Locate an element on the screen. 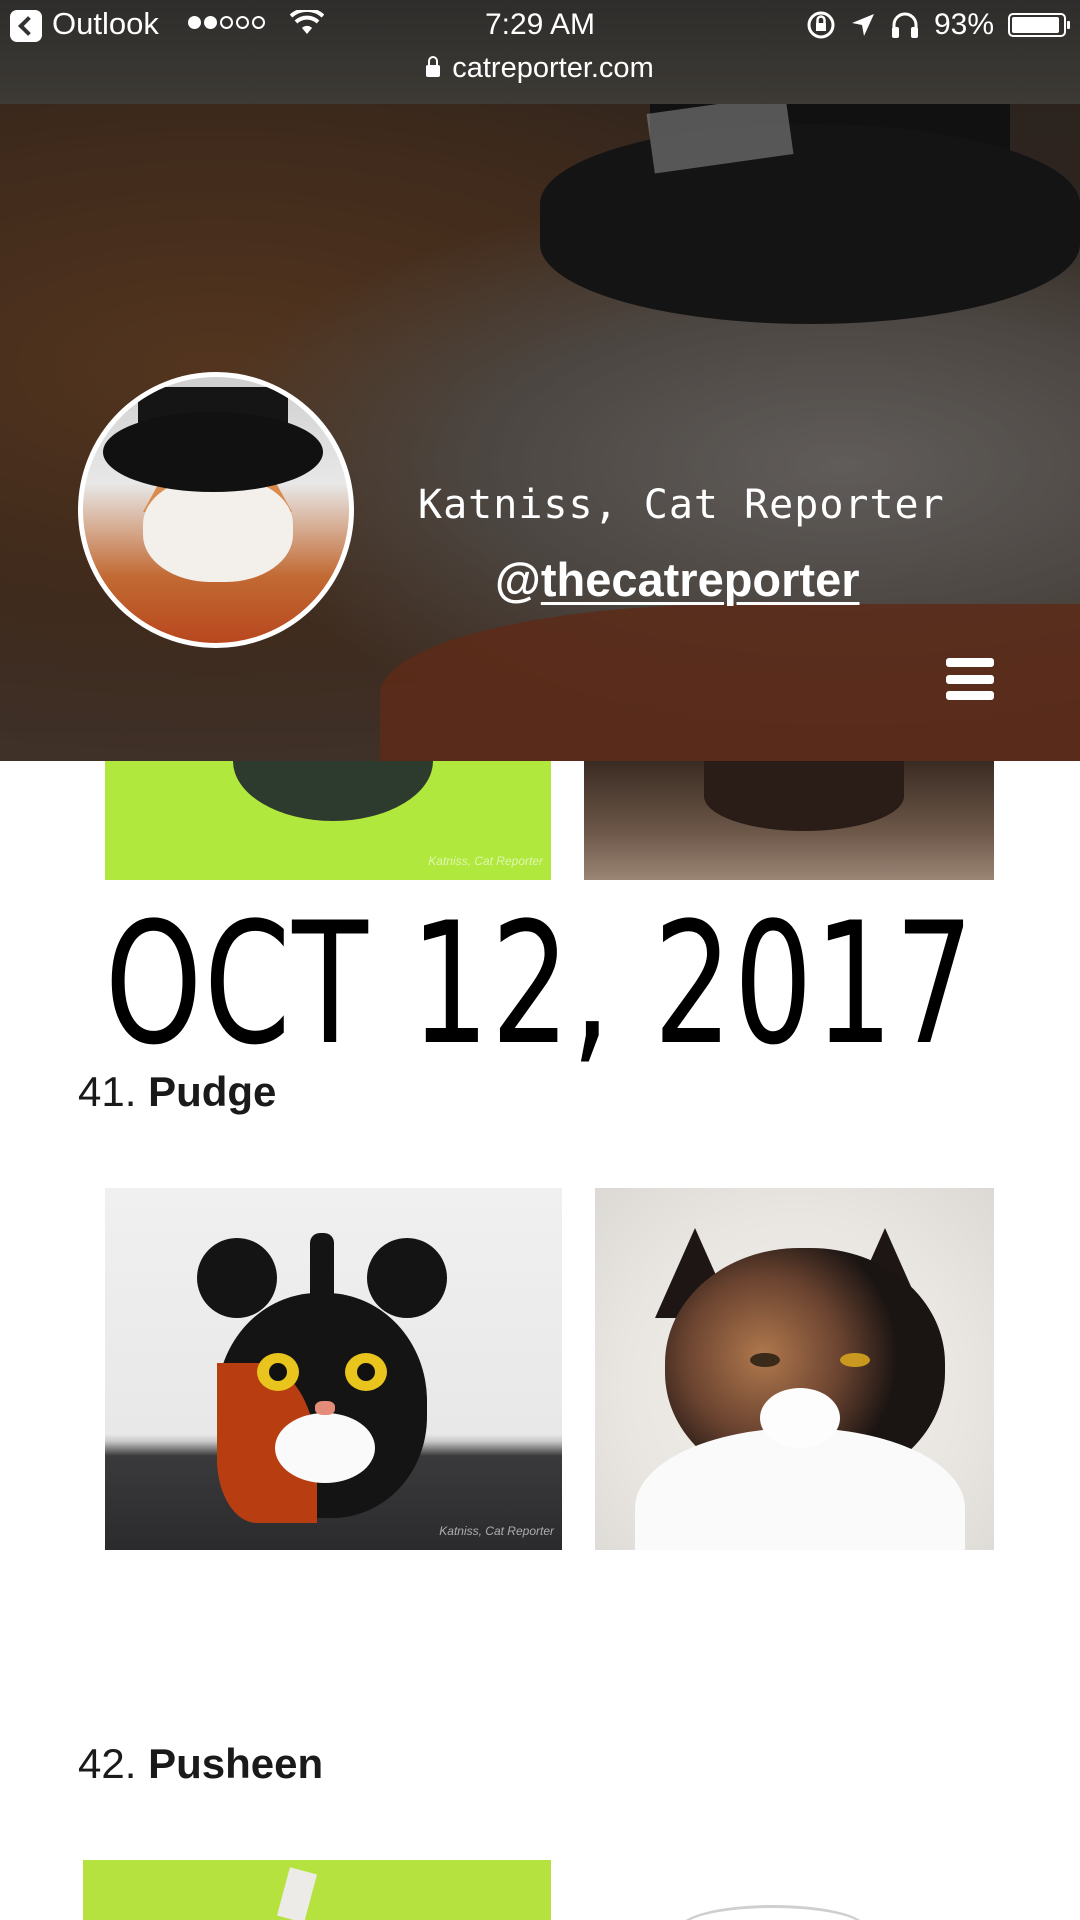 This screenshot has height=1920, width=1080. calico-cat-photo is located at coordinates (794, 1369).